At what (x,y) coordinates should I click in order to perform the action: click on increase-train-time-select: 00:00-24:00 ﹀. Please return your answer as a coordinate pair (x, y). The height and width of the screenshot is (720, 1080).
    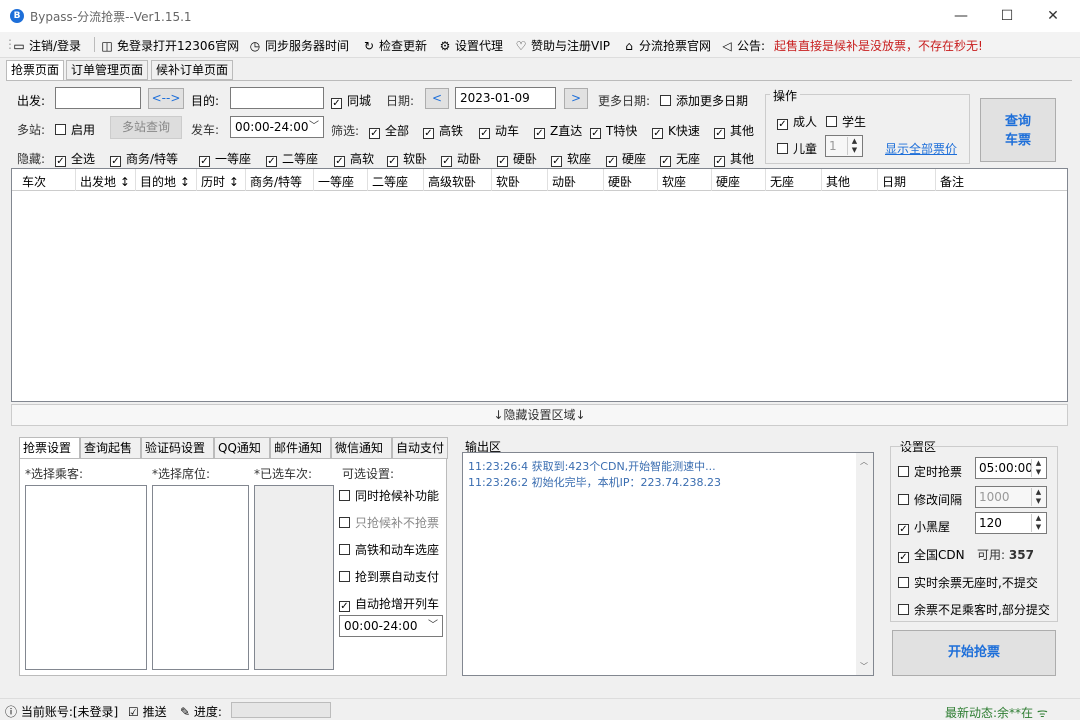
    Looking at the image, I should click on (391, 626).